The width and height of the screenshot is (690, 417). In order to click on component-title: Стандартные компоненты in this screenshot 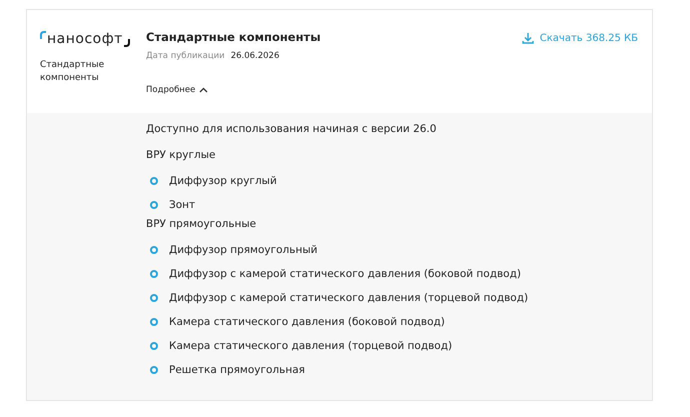, I will do `click(234, 37)`.